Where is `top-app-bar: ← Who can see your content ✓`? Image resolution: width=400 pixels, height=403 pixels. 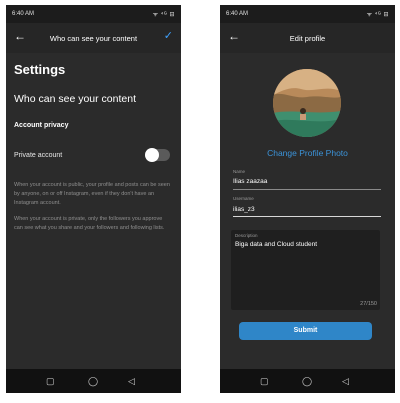 top-app-bar: ← Who can see your content ✓ is located at coordinates (93, 38).